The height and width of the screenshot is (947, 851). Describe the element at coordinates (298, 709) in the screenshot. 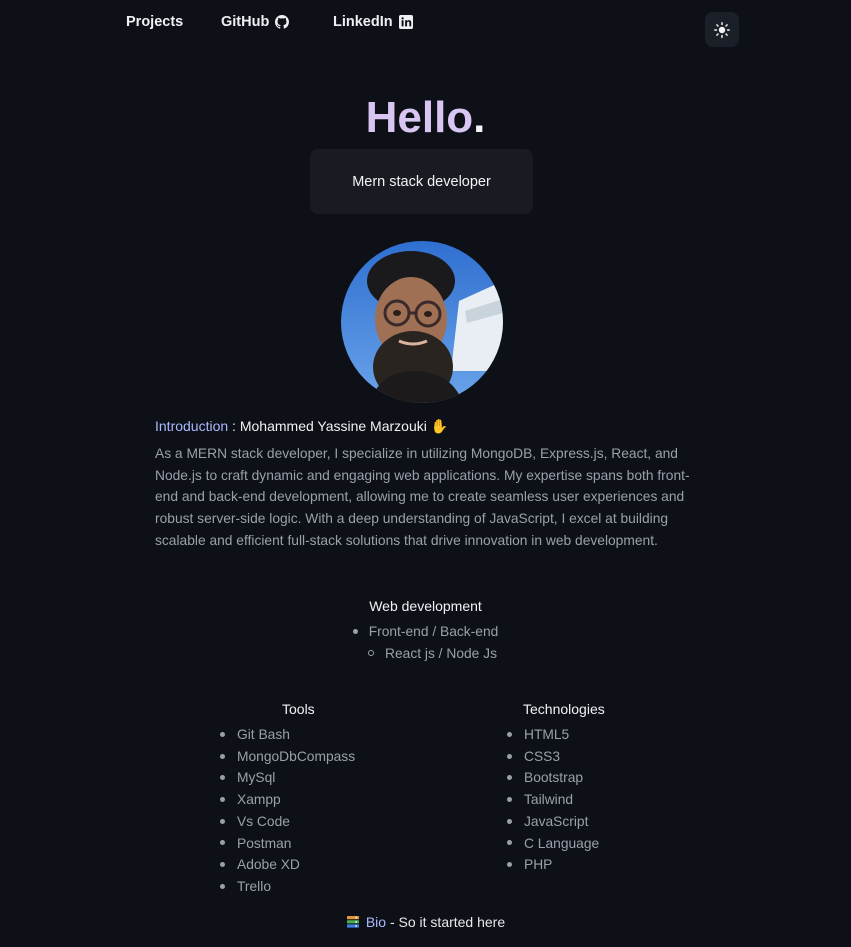

I see `tools-title: Tools` at that location.